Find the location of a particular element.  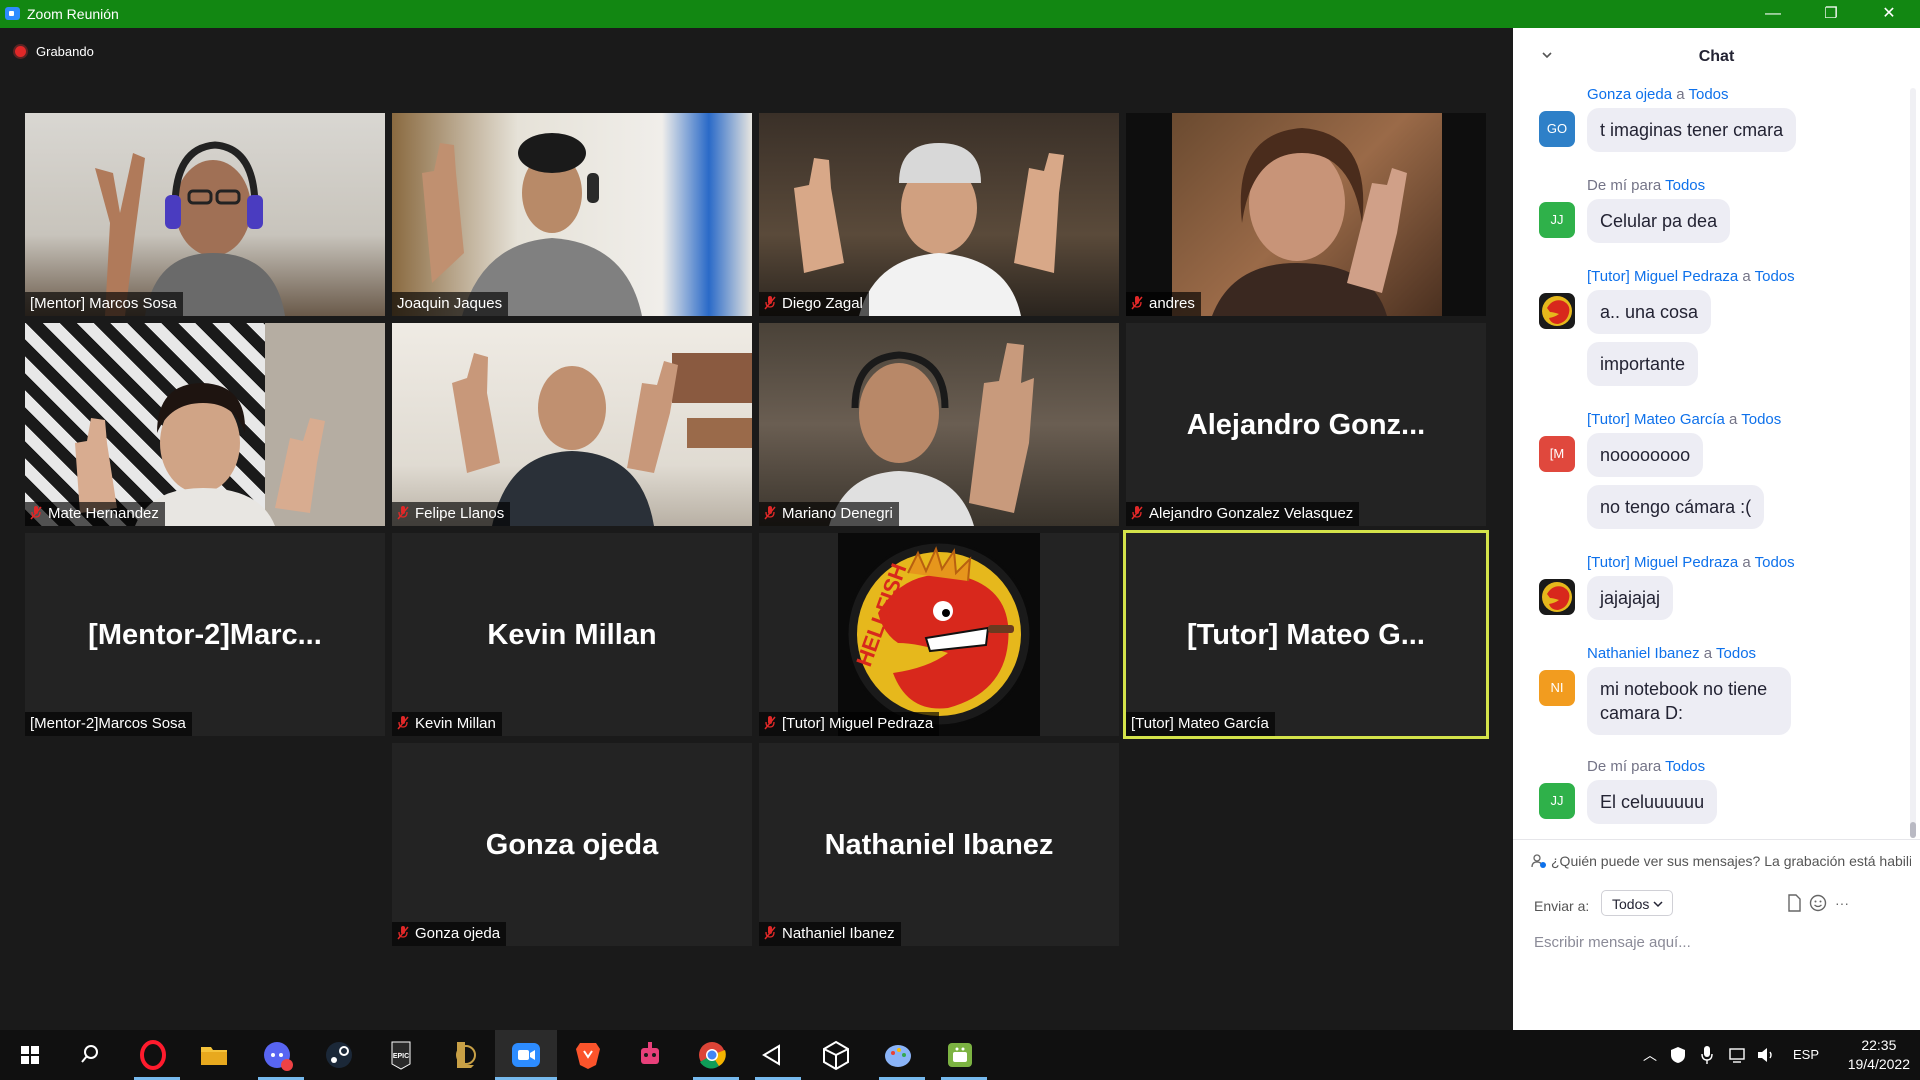

video-tile: Gonza ojeda Gonza ojeda is located at coordinates (572, 844).